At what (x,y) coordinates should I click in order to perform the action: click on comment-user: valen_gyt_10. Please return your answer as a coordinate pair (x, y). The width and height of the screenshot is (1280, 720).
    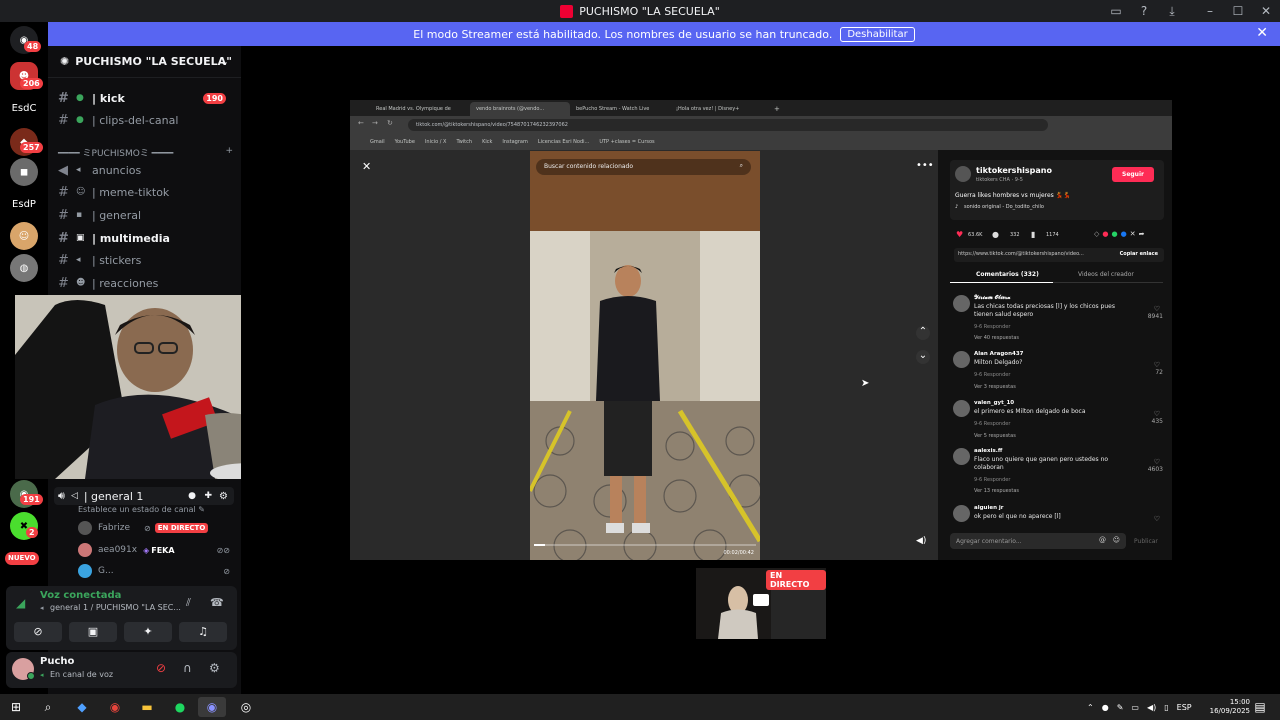
    Looking at the image, I should click on (994, 403).